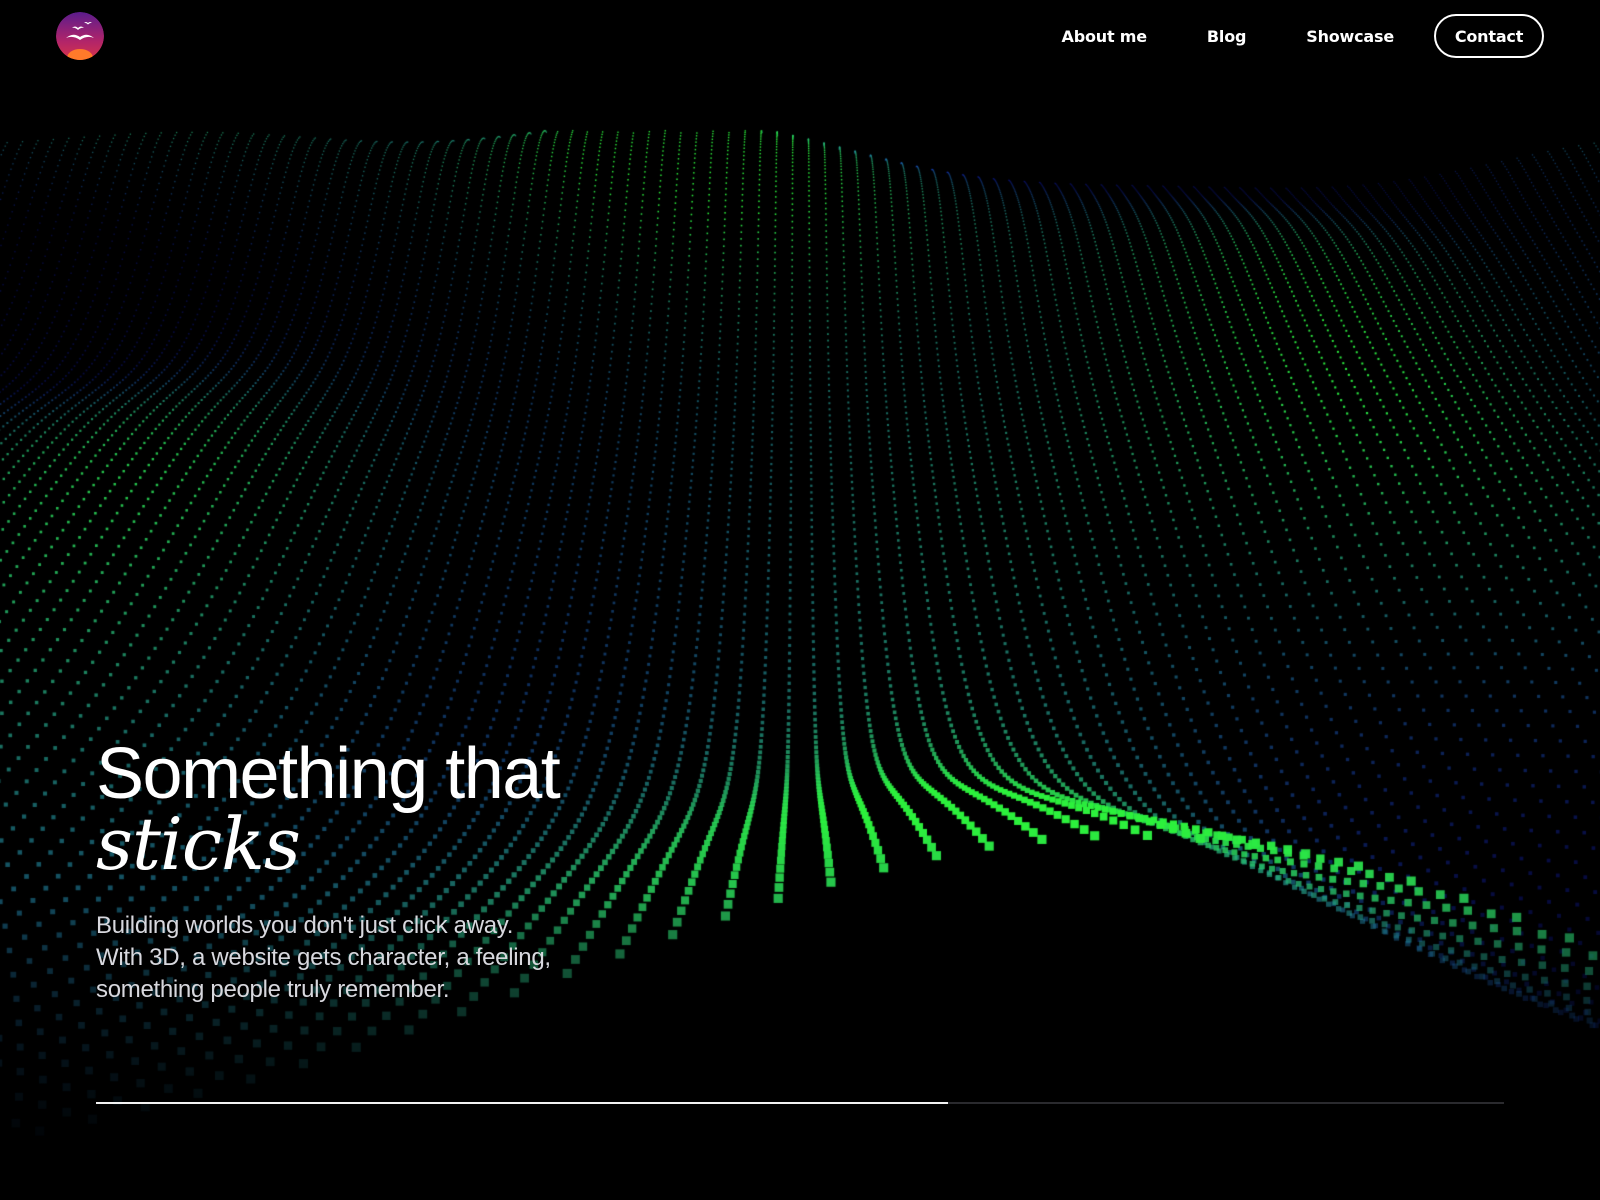  I want to click on hero-title: Something that sticks, so click(406, 810).